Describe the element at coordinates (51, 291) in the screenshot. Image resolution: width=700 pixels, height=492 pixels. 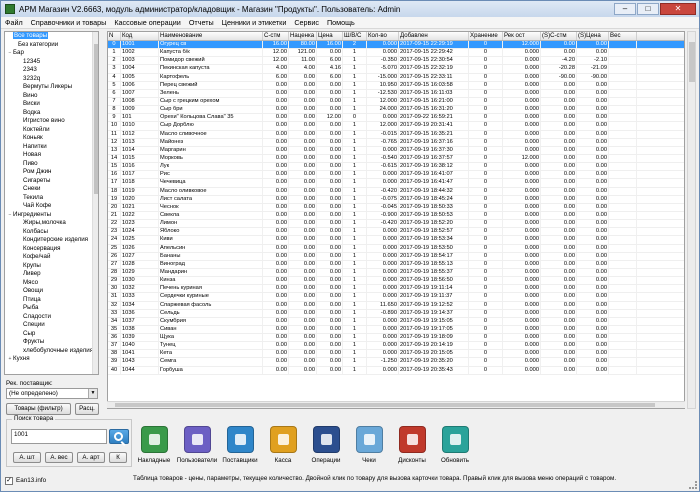
I see `tree-item: Овощи` at that location.